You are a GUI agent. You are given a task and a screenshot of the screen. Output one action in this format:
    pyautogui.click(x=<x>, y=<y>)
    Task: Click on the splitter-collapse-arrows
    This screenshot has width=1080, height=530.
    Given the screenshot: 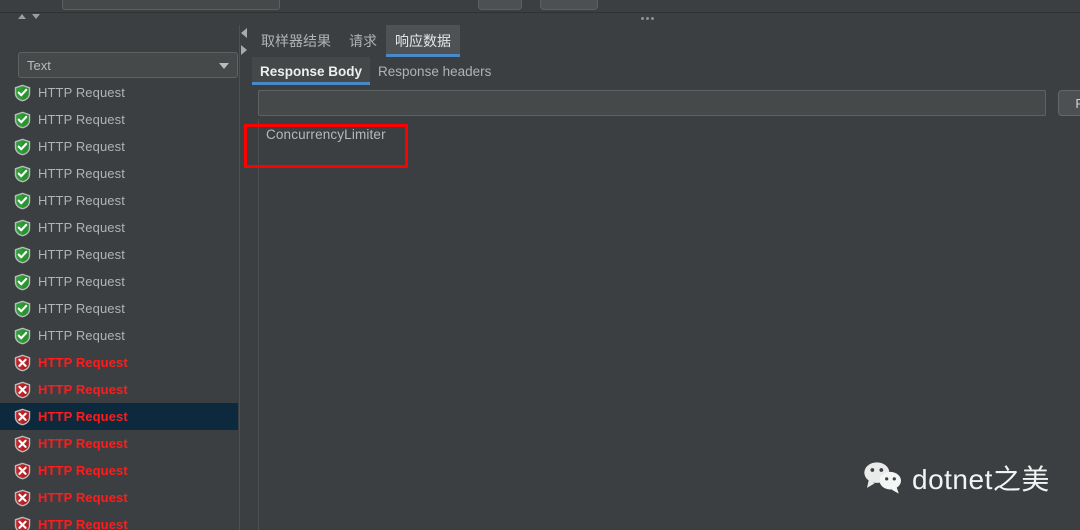 What is the action you would take?
    pyautogui.click(x=244, y=41)
    